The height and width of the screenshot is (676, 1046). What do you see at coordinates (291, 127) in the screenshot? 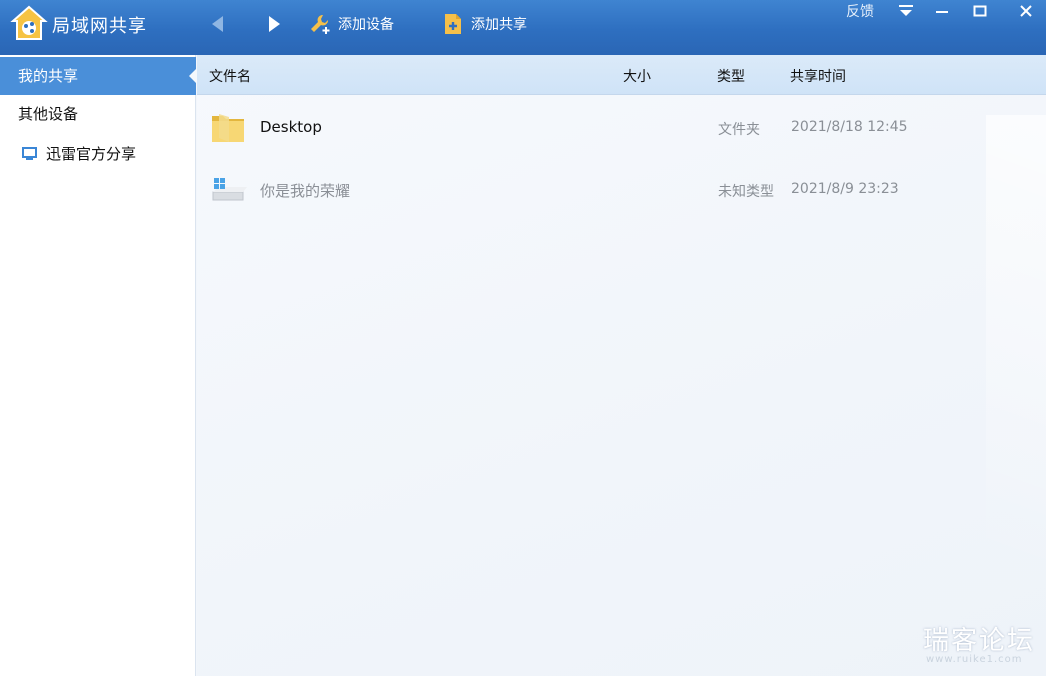
I see `file-name: Desktop` at bounding box center [291, 127].